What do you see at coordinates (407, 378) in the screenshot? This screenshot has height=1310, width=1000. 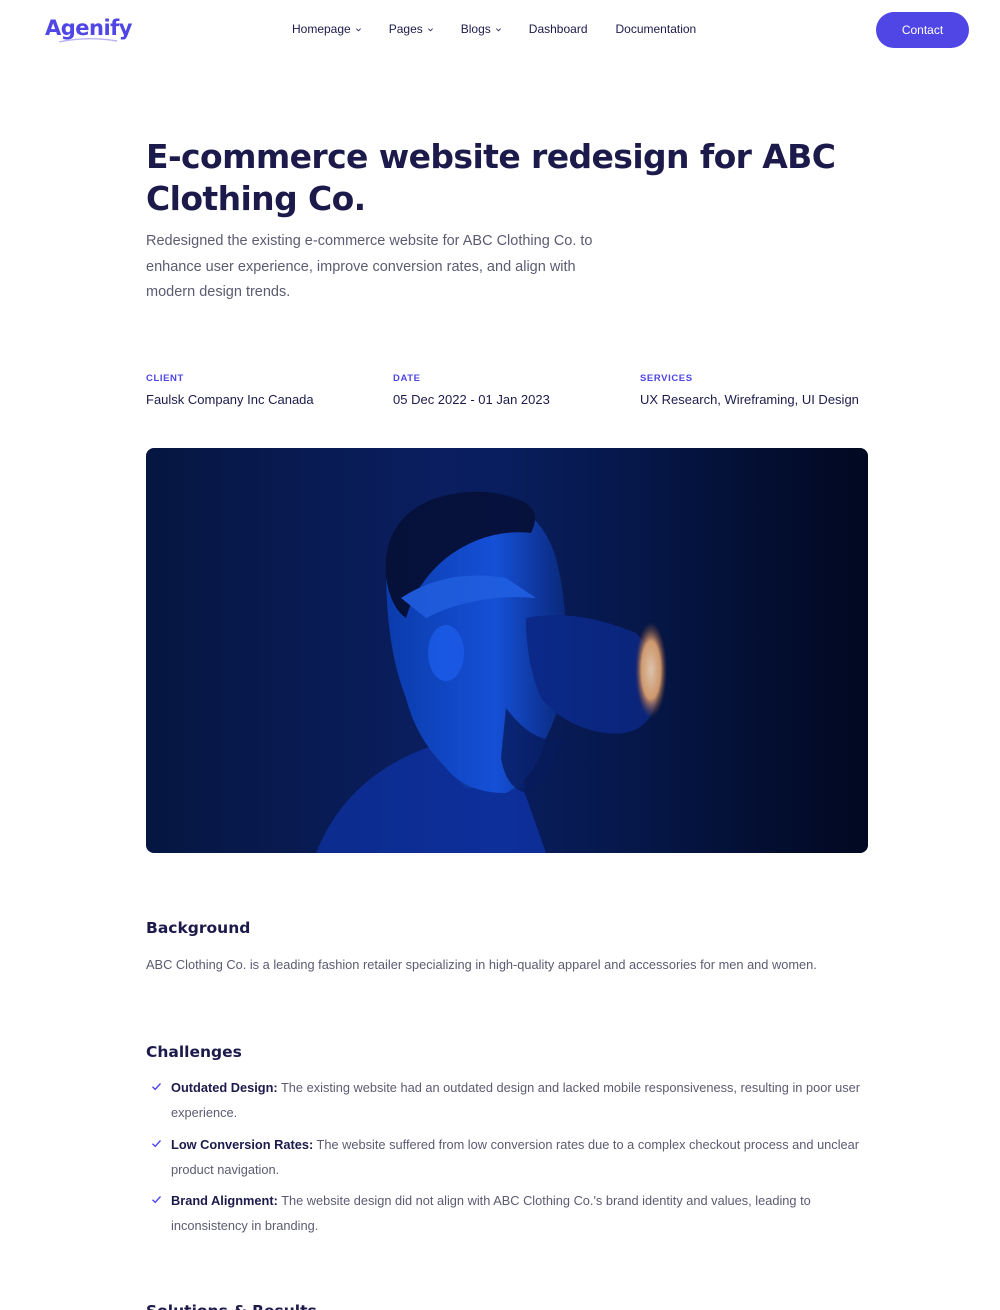 I see `meta-date-label: DATE` at bounding box center [407, 378].